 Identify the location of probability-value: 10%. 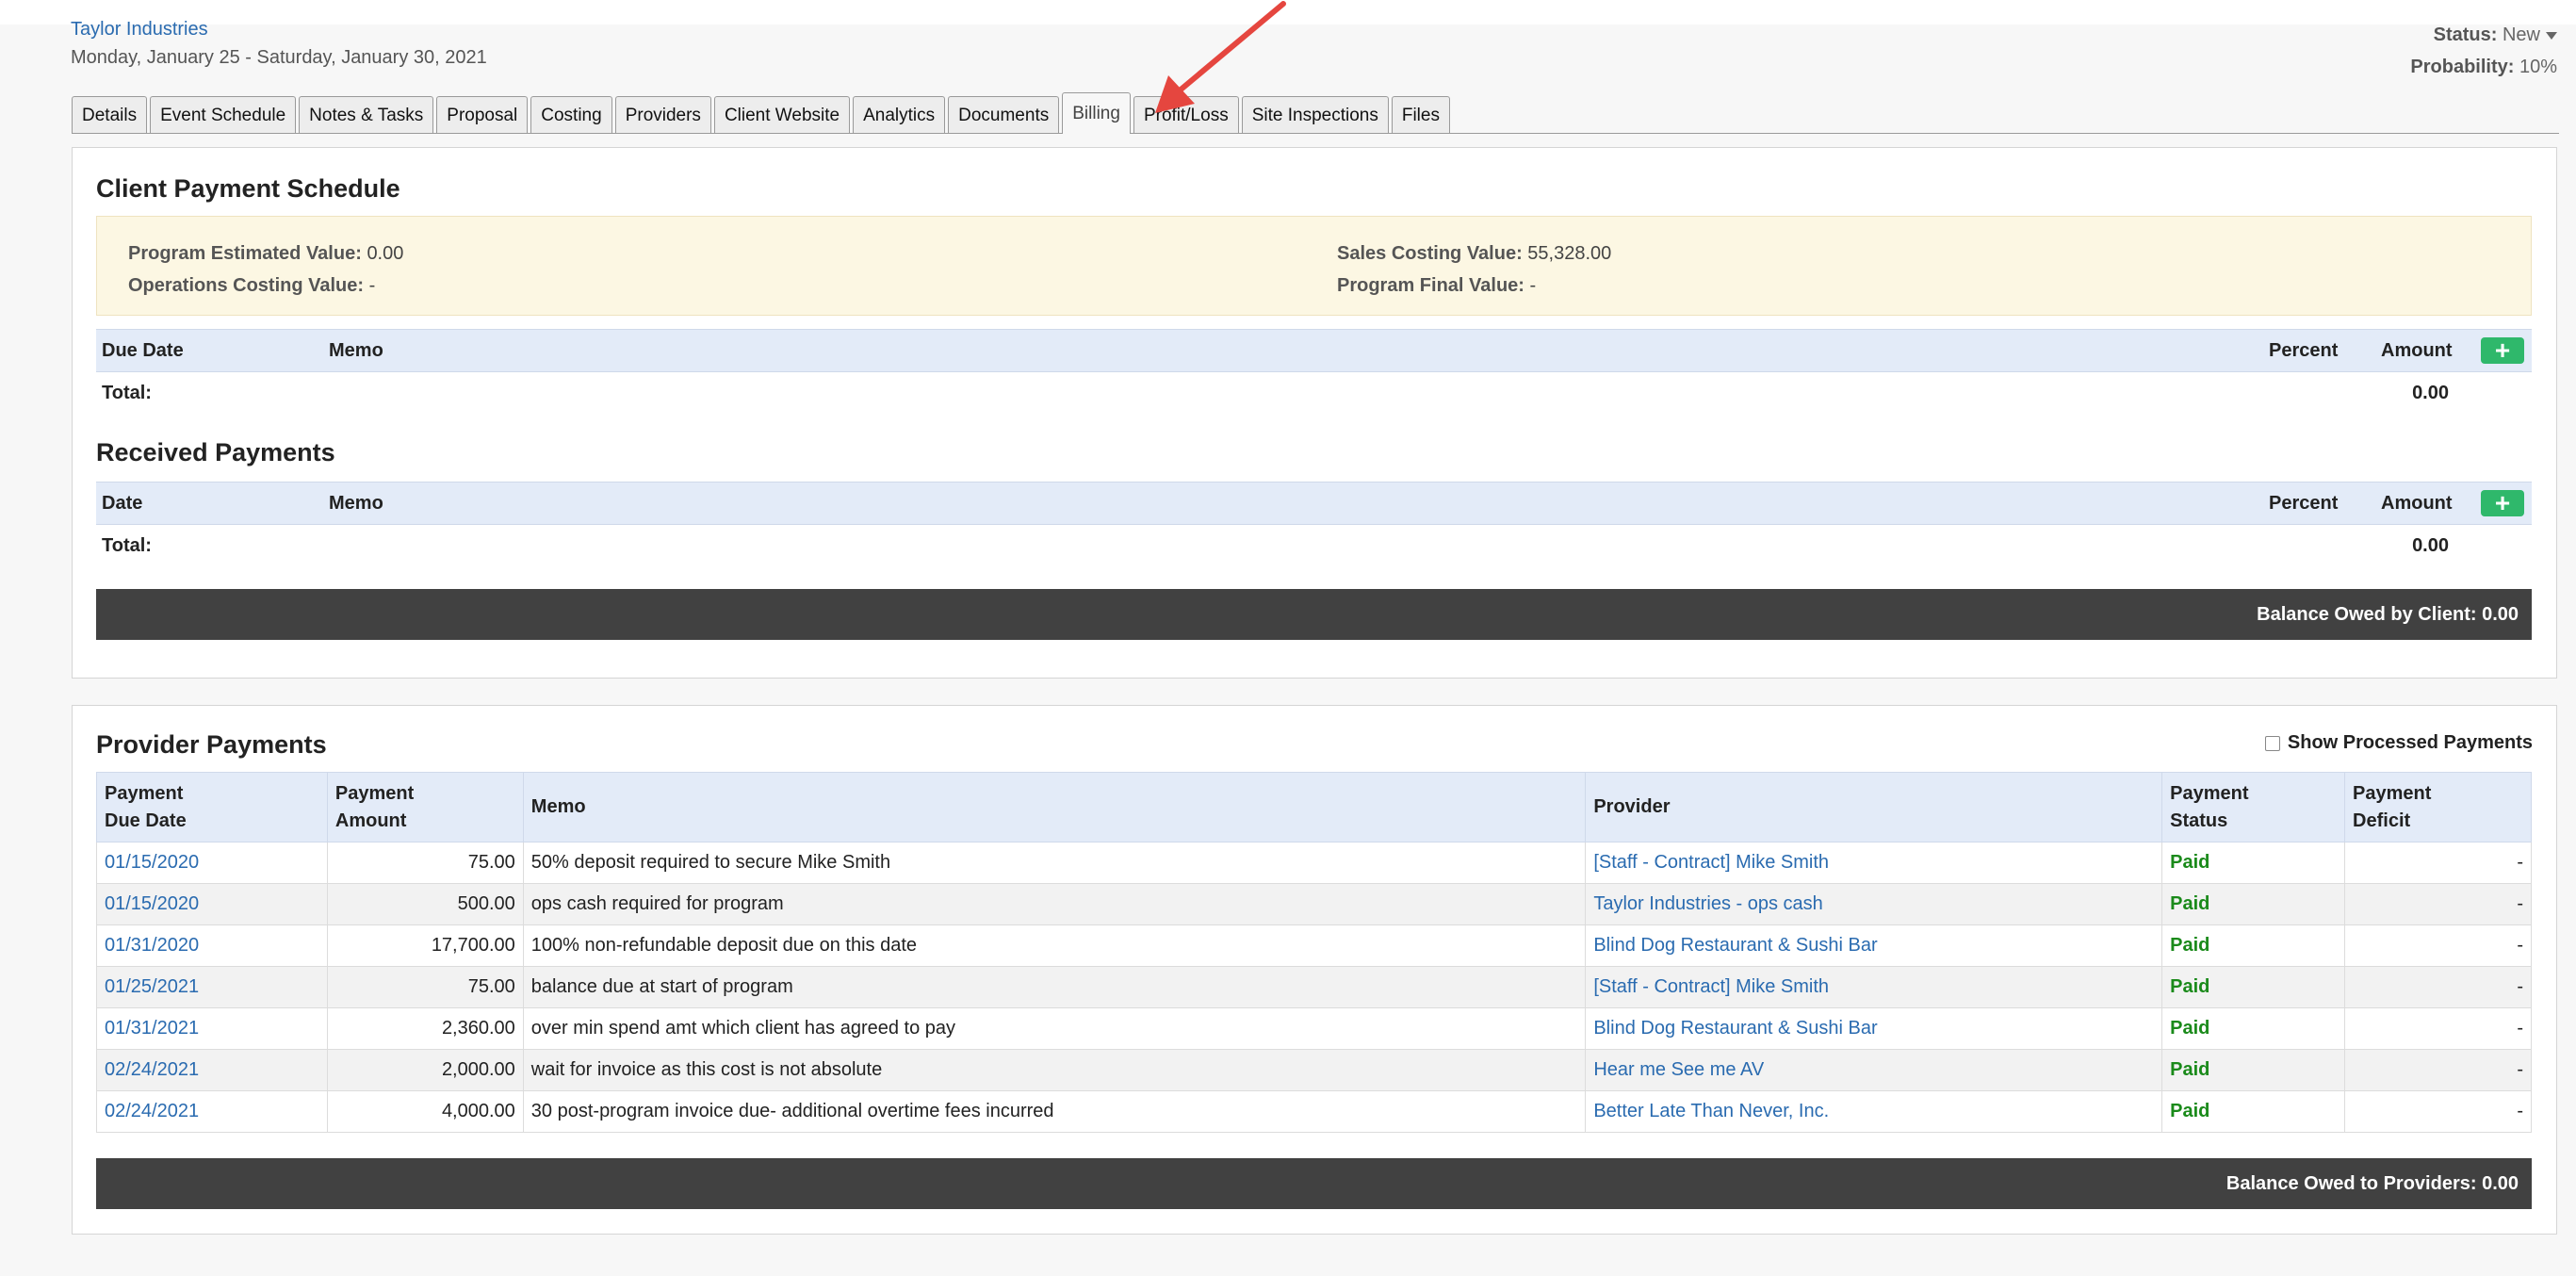
(2538, 67).